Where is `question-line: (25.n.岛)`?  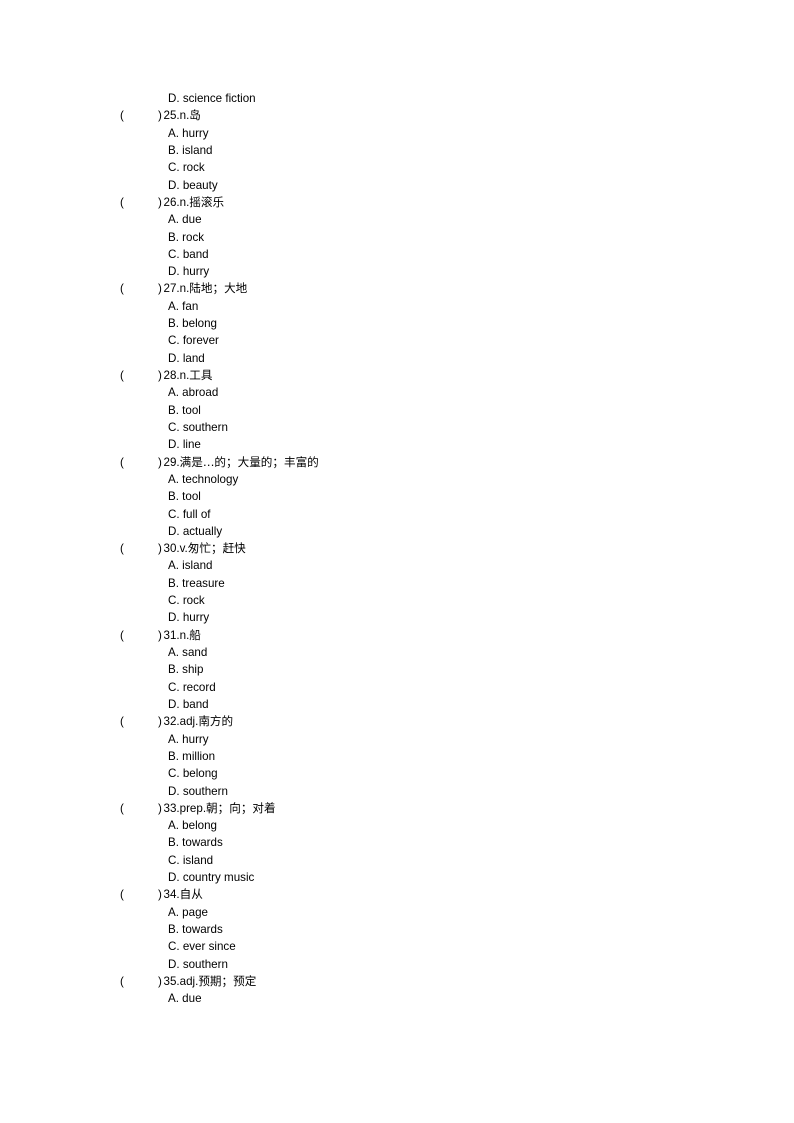
question-line: (25.n.岛) is located at coordinates (397, 115).